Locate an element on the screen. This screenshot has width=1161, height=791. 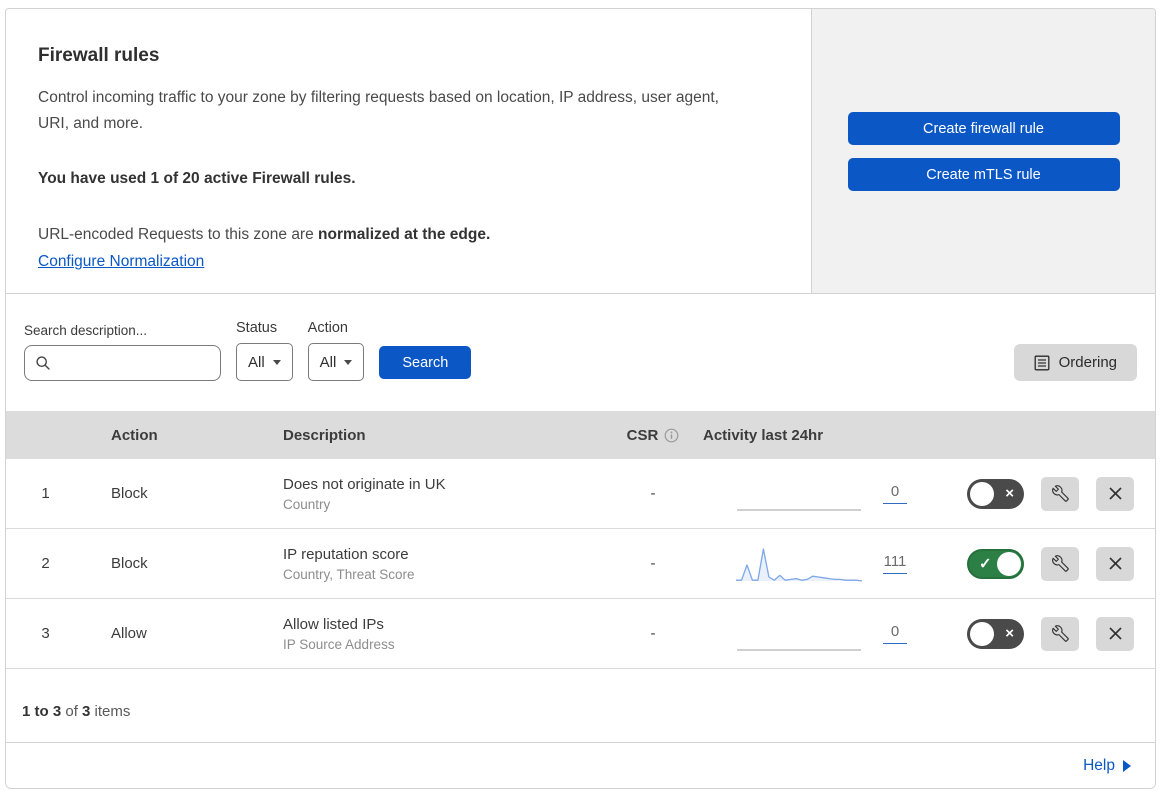
rule-controls: ✓ is located at coordinates (1049, 563).